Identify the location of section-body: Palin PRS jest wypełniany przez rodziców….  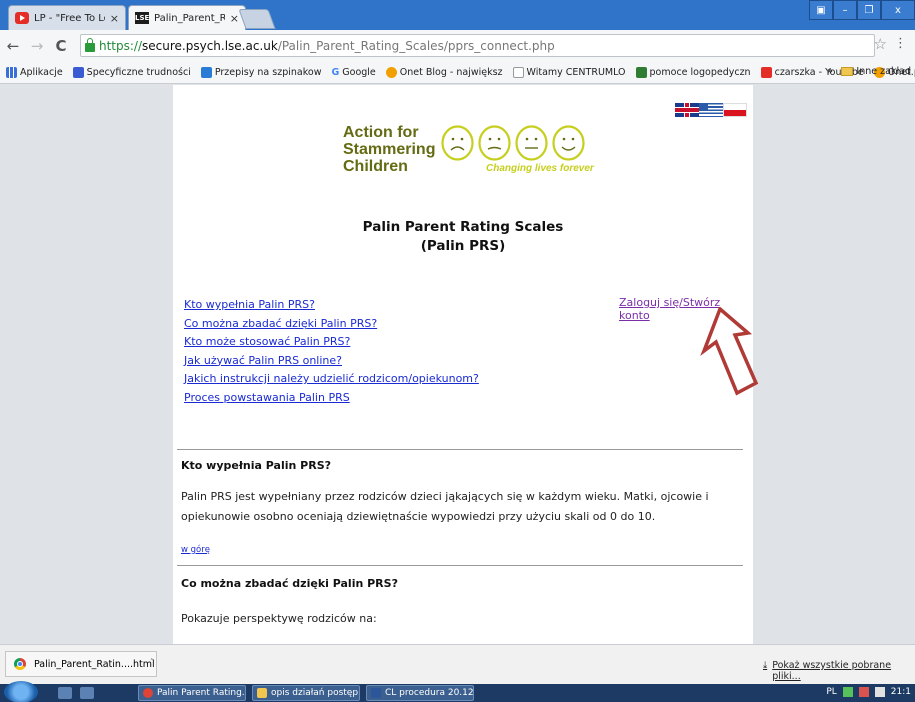
(445, 506).